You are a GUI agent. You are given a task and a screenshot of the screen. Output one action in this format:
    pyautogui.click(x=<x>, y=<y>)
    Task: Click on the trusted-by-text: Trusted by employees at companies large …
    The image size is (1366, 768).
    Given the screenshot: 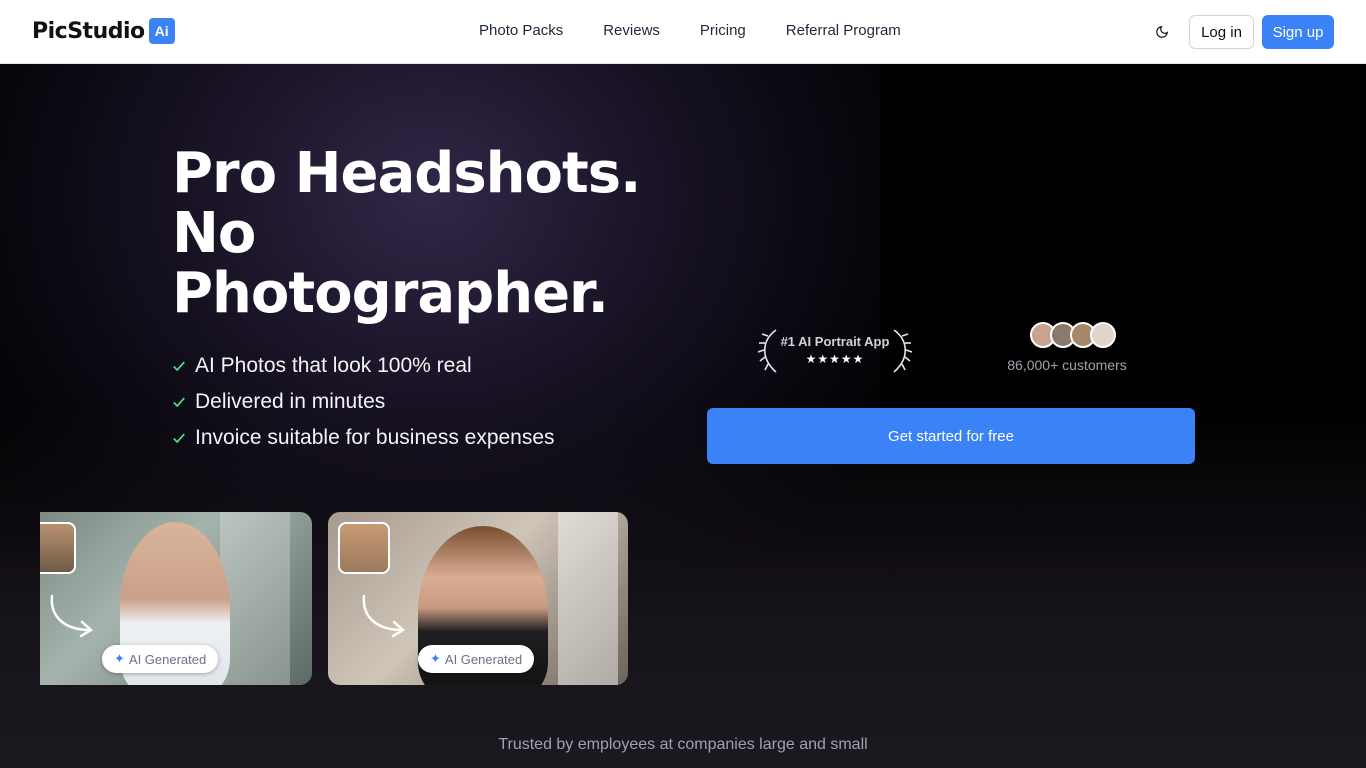 What is the action you would take?
    pyautogui.click(x=683, y=744)
    